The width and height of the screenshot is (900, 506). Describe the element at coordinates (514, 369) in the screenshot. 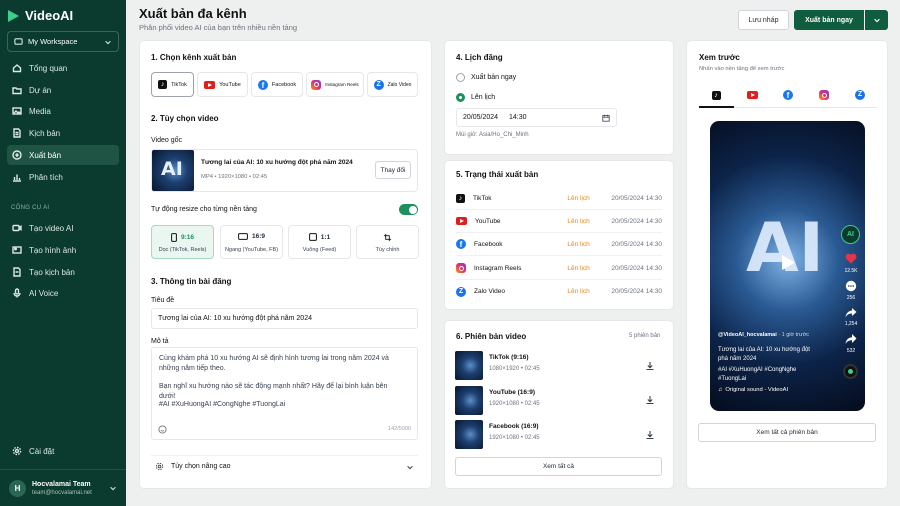

I see `version-meta: 1080×1920 • 02:45` at that location.